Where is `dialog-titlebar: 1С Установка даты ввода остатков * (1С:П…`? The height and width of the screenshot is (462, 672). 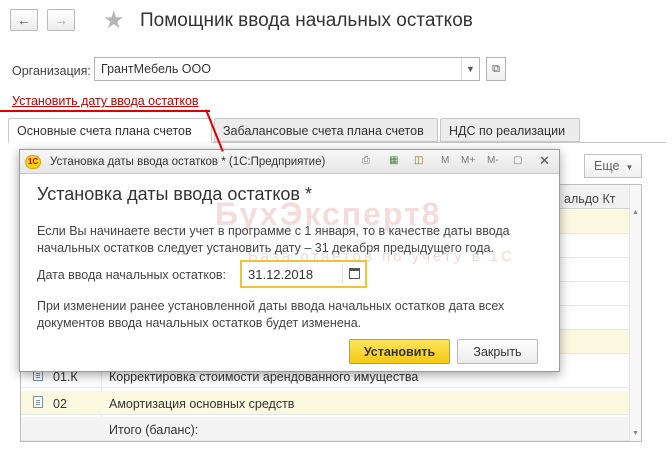 dialog-titlebar: 1С Установка даты ввода остатков * (1С:П… is located at coordinates (289, 162).